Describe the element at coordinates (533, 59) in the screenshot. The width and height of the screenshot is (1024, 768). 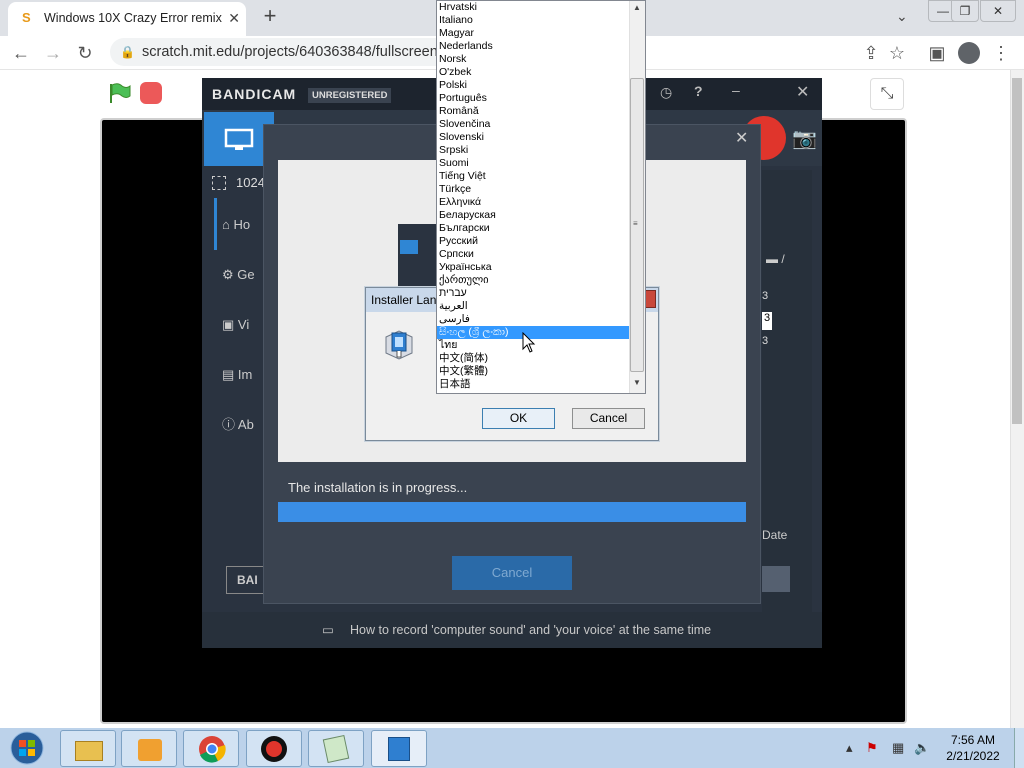
I see `language-option: Norsk` at that location.